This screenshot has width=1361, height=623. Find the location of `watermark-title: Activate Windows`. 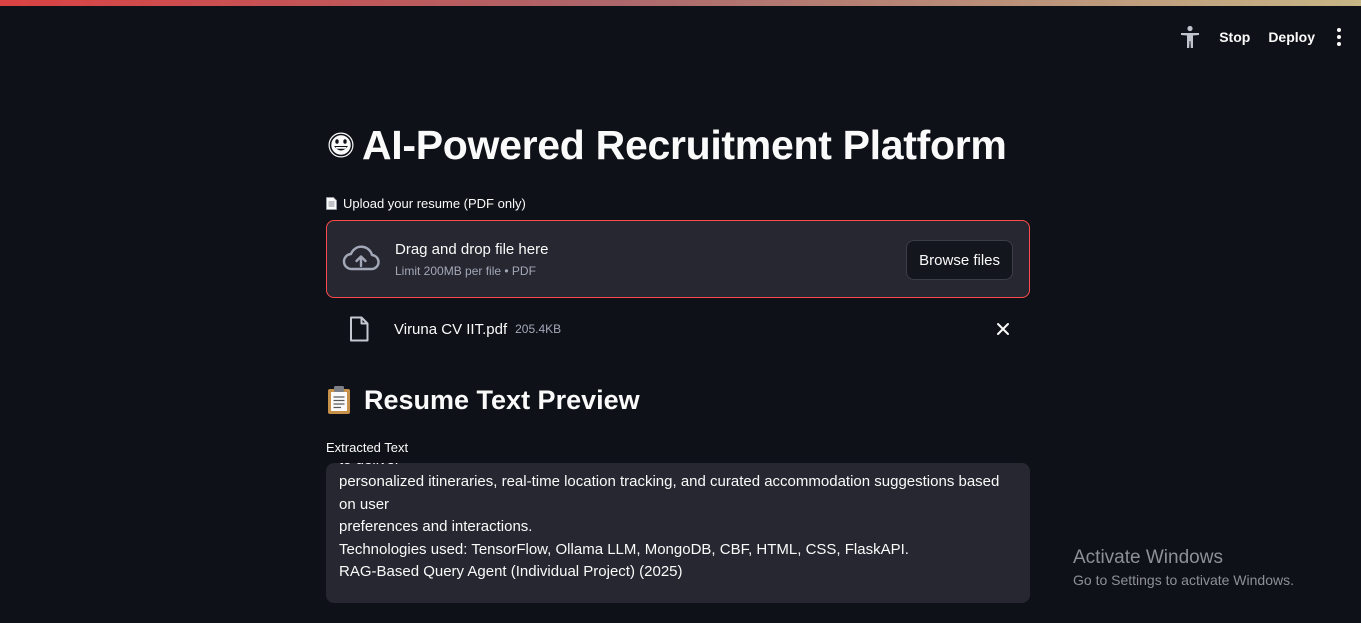

watermark-title: Activate Windows is located at coordinates (1148, 557).